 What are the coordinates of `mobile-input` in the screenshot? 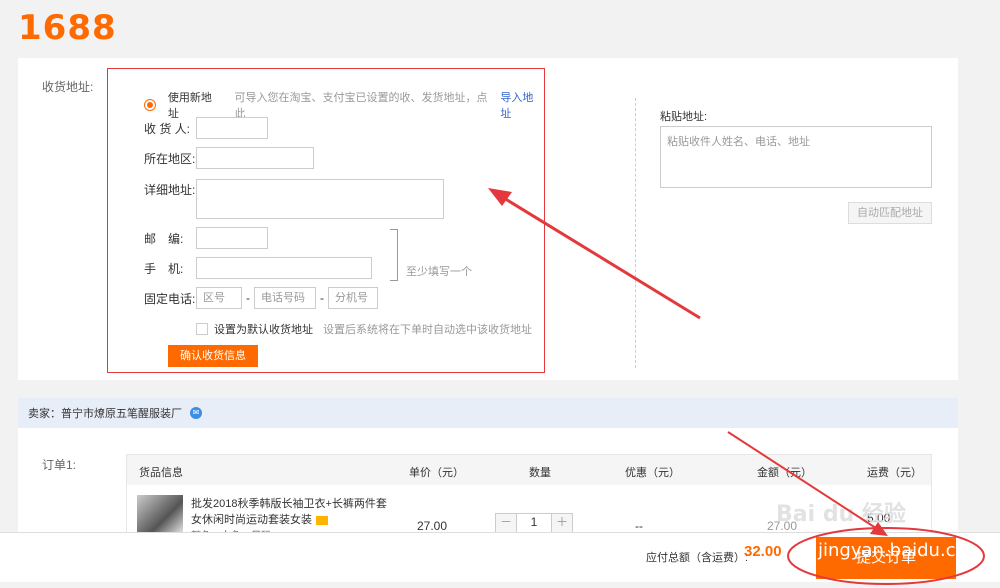 It's located at (284, 268).